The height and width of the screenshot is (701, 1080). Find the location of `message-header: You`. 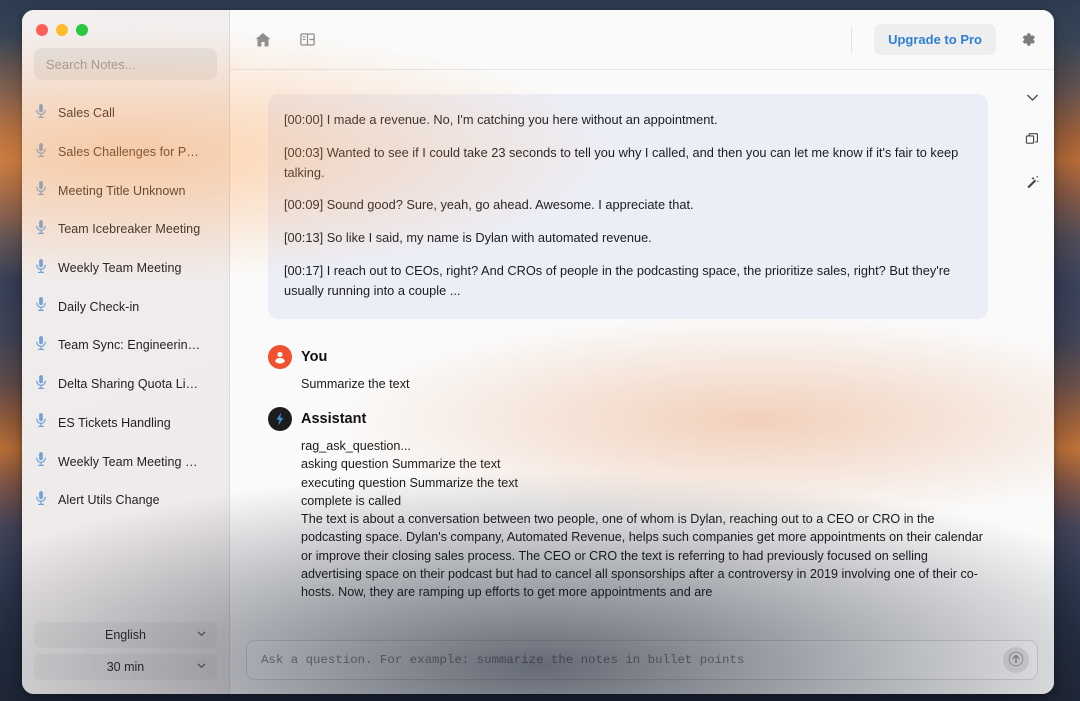

message-header: You is located at coordinates (628, 356).